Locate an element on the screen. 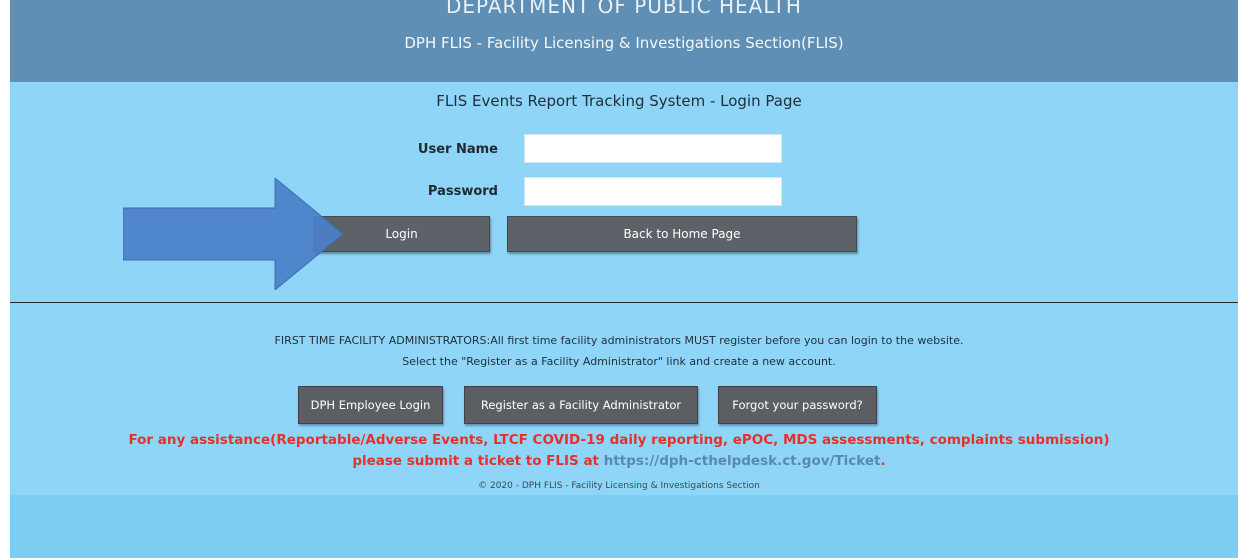 This screenshot has width=1238, height=558. back-to-home-button: Back to Home Page is located at coordinates (682, 234).